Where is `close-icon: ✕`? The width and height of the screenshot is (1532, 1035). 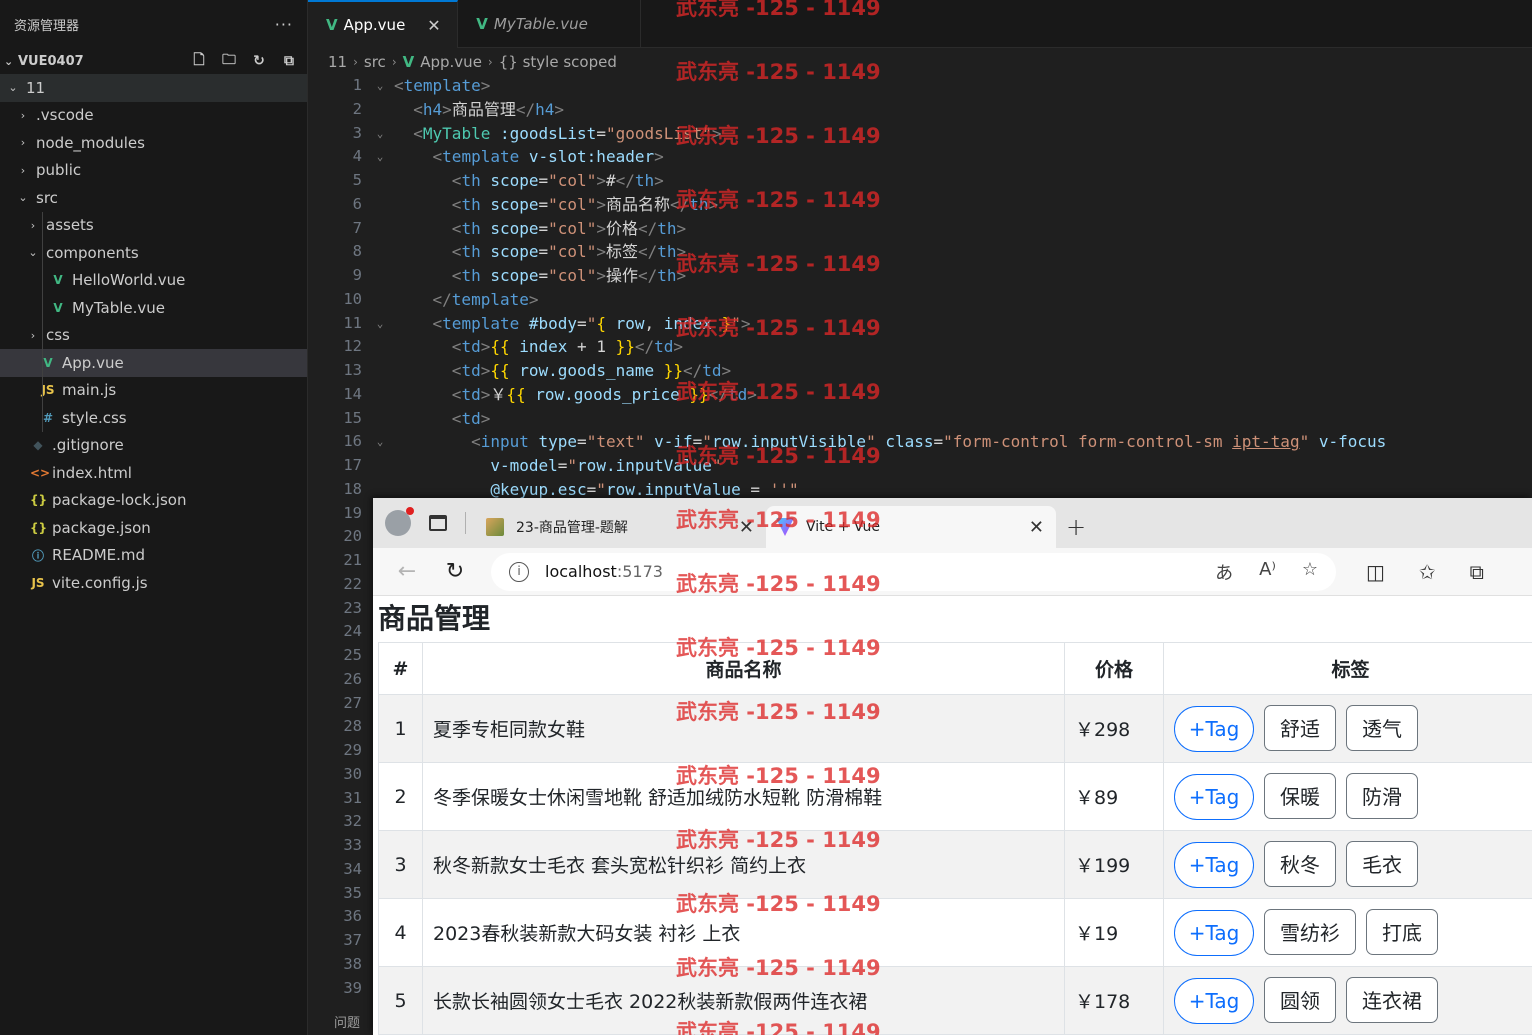
close-icon: ✕ is located at coordinates (435, 25).